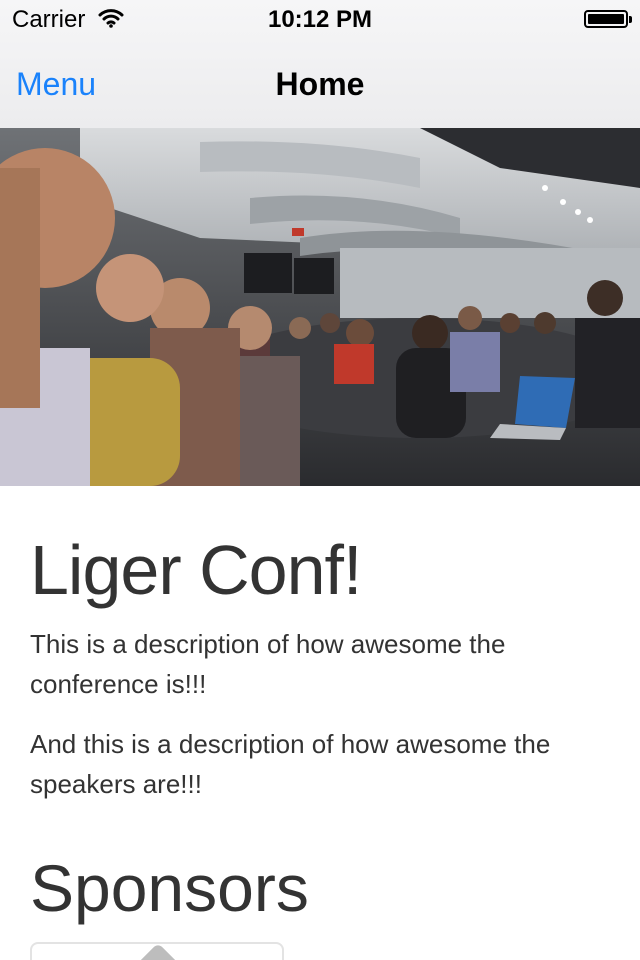  I want to click on status-time: 10:12 PM, so click(320, 19).